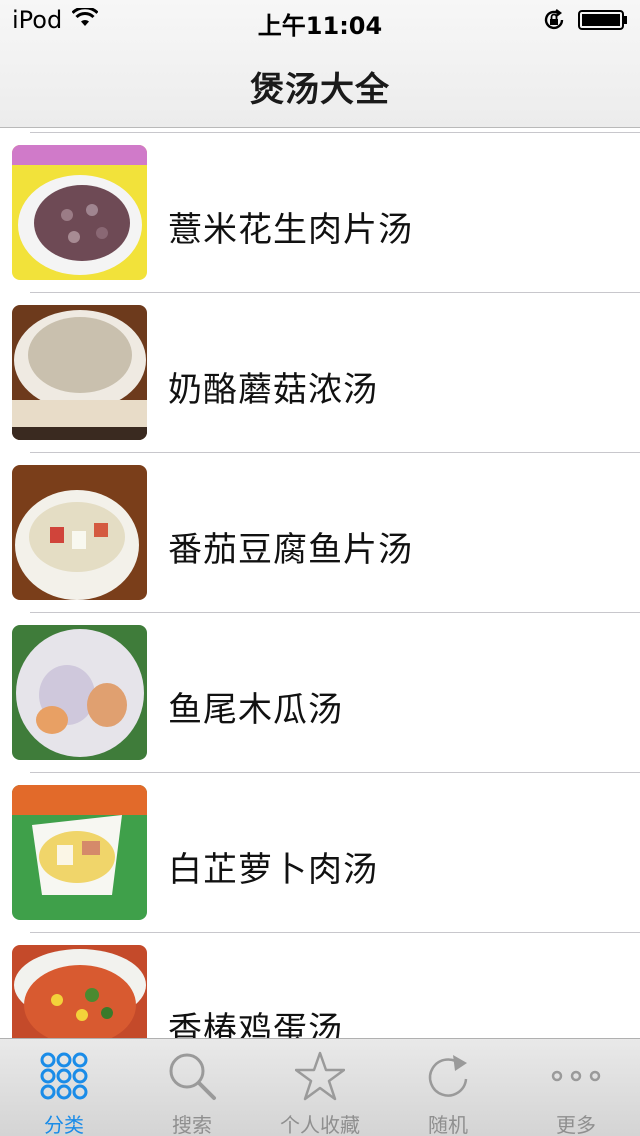 The width and height of the screenshot is (640, 1136). Describe the element at coordinates (320, 1076) in the screenshot. I see `star-icon` at that location.